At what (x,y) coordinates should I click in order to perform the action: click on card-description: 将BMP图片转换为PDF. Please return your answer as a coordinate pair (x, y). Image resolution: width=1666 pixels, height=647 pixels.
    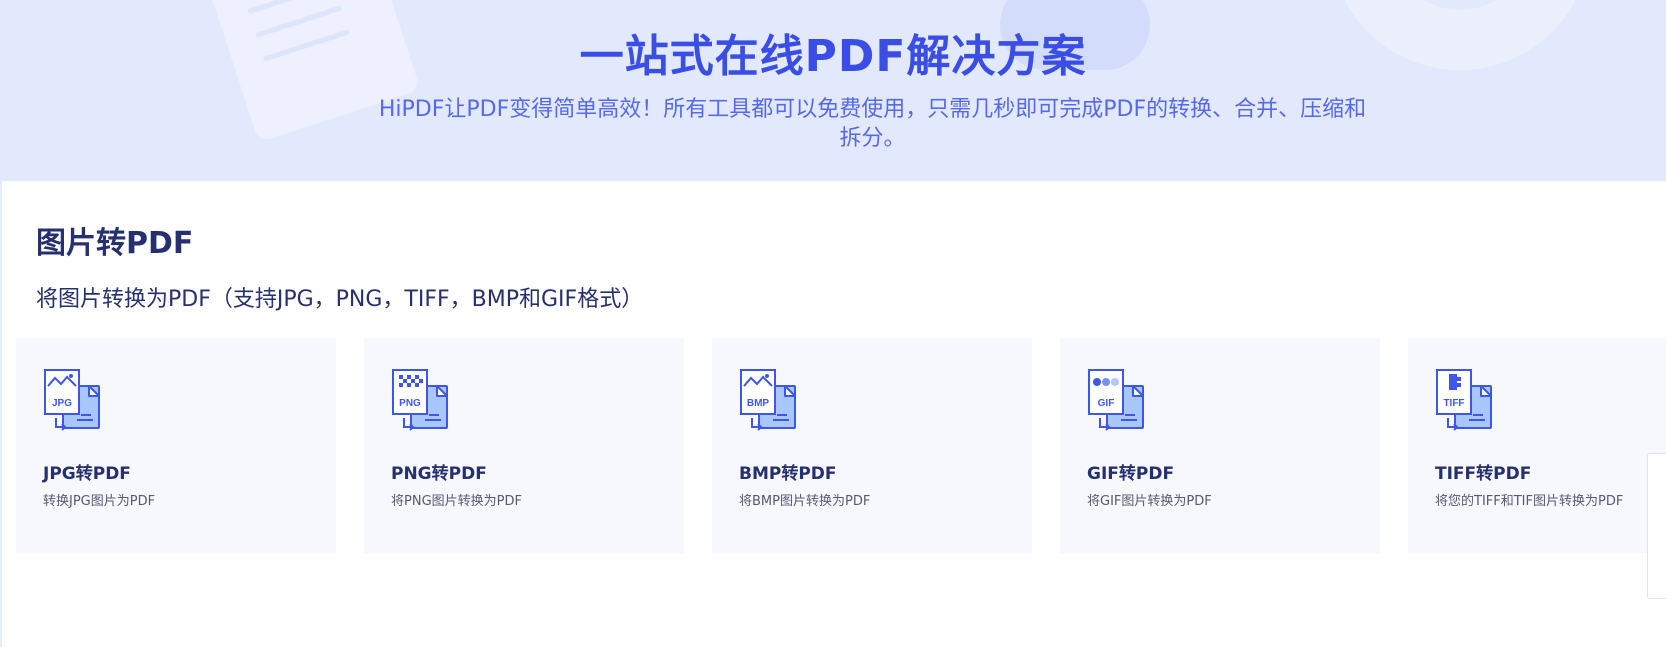
    Looking at the image, I should click on (805, 501).